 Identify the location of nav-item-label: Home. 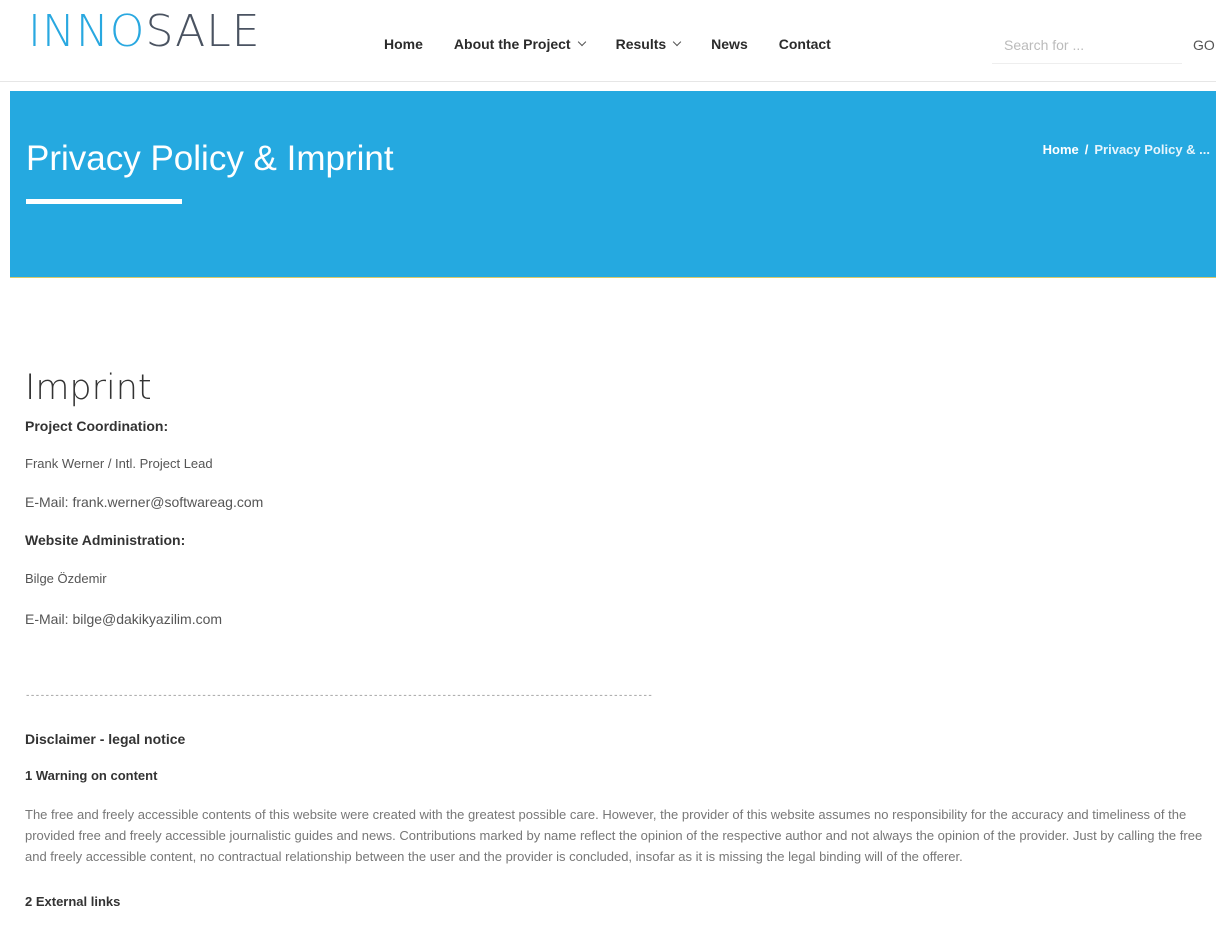
(403, 44).